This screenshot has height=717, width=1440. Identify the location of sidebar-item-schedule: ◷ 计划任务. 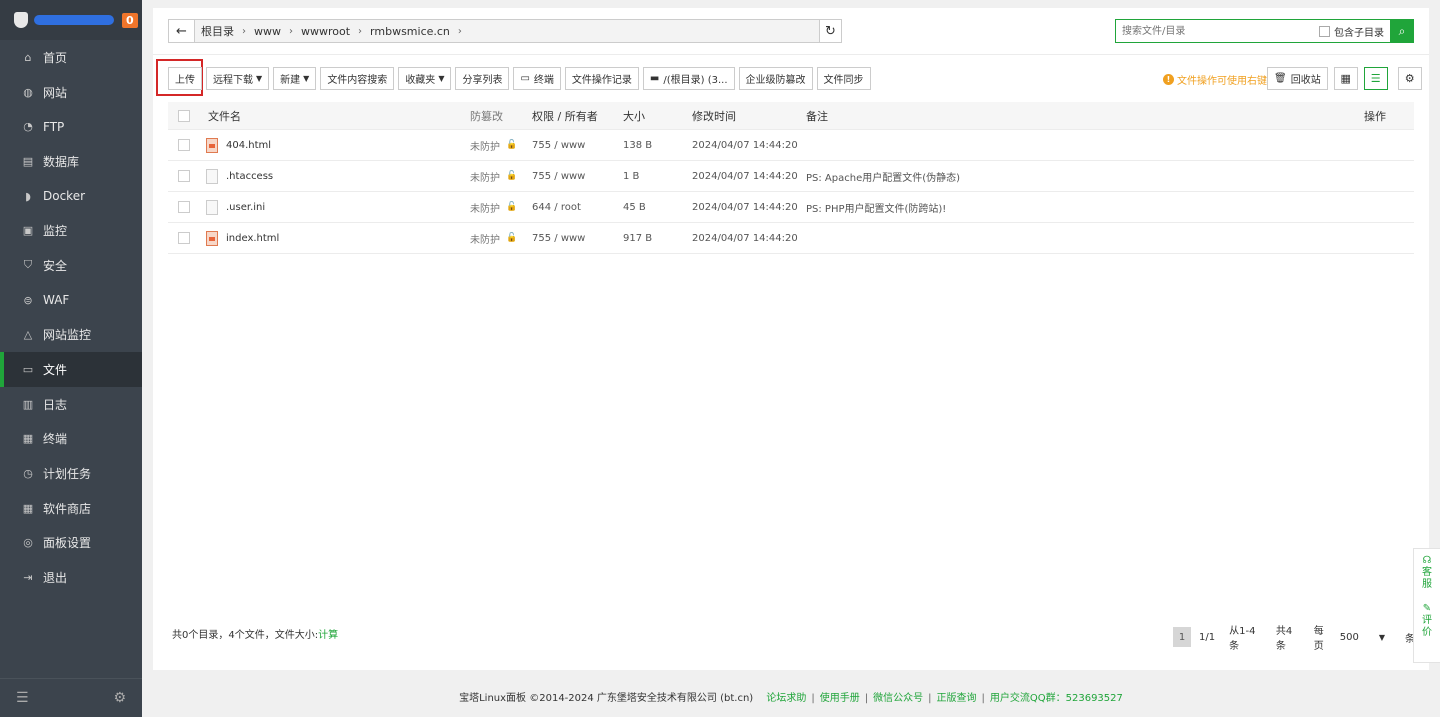
(71, 473).